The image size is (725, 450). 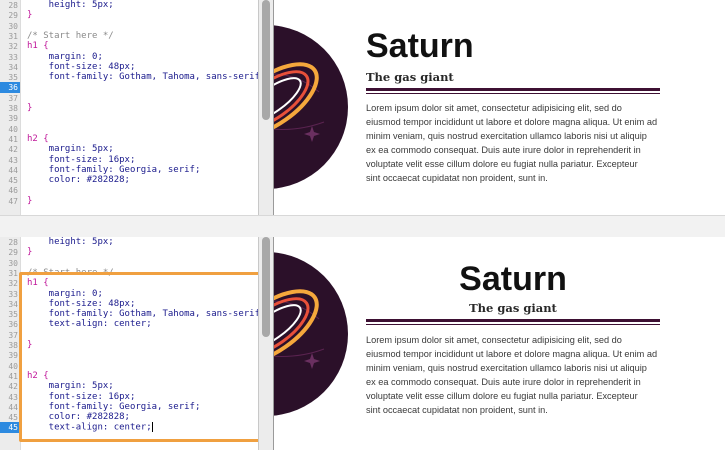 I want to click on pane-divider, so click(x=362, y=227).